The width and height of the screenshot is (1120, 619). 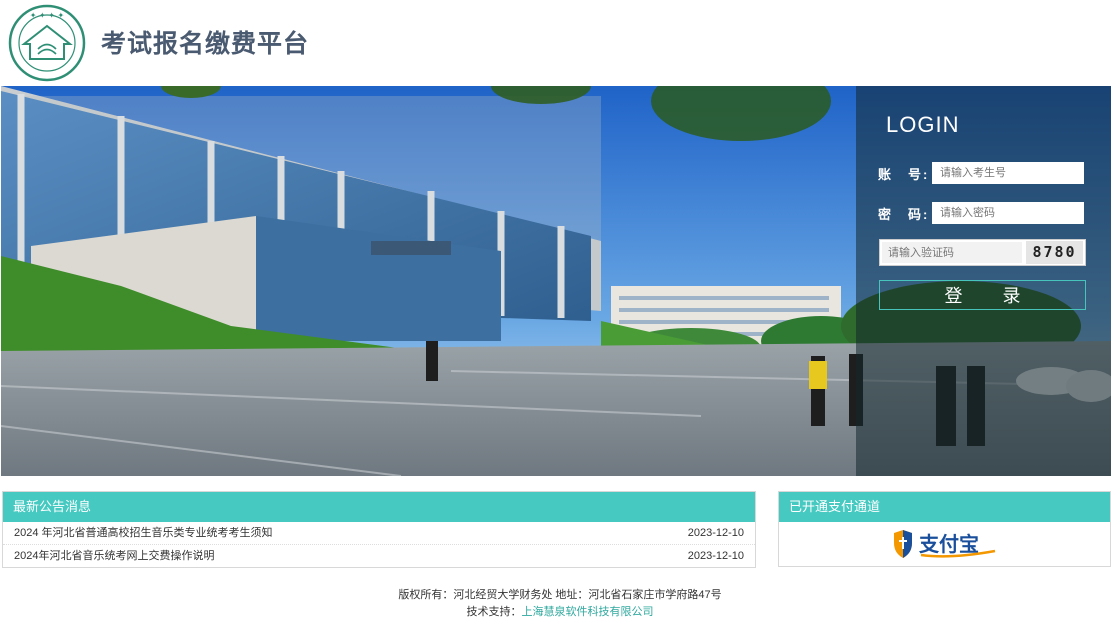 I want to click on footer-copyright: 版权所有：河北经贸大学财务处 地址：河北省石家庄市学府路47号, so click(x=560, y=595).